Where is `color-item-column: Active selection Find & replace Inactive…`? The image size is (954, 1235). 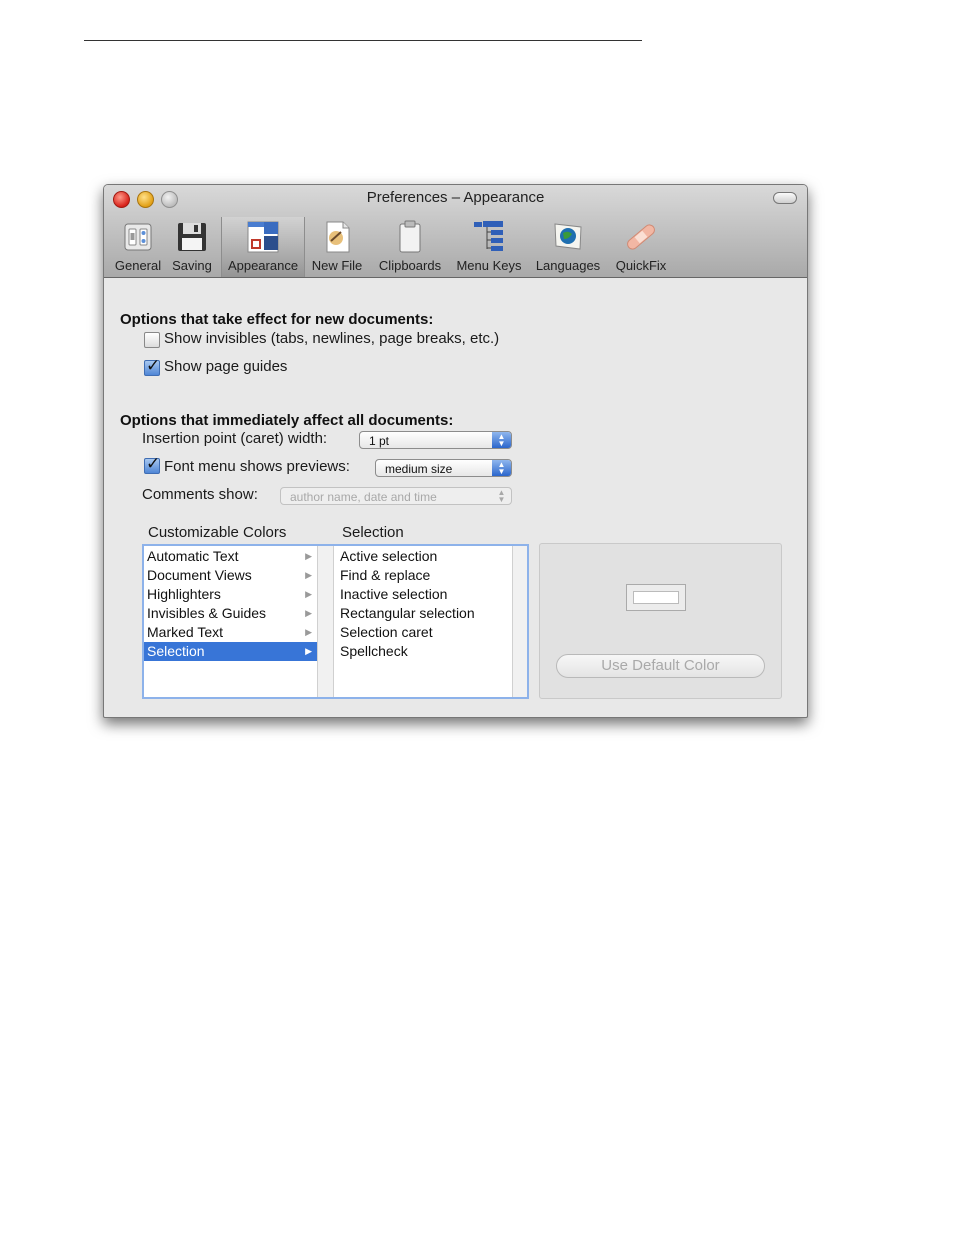 color-item-column: Active selection Find & replace Inactive… is located at coordinates (424, 621).